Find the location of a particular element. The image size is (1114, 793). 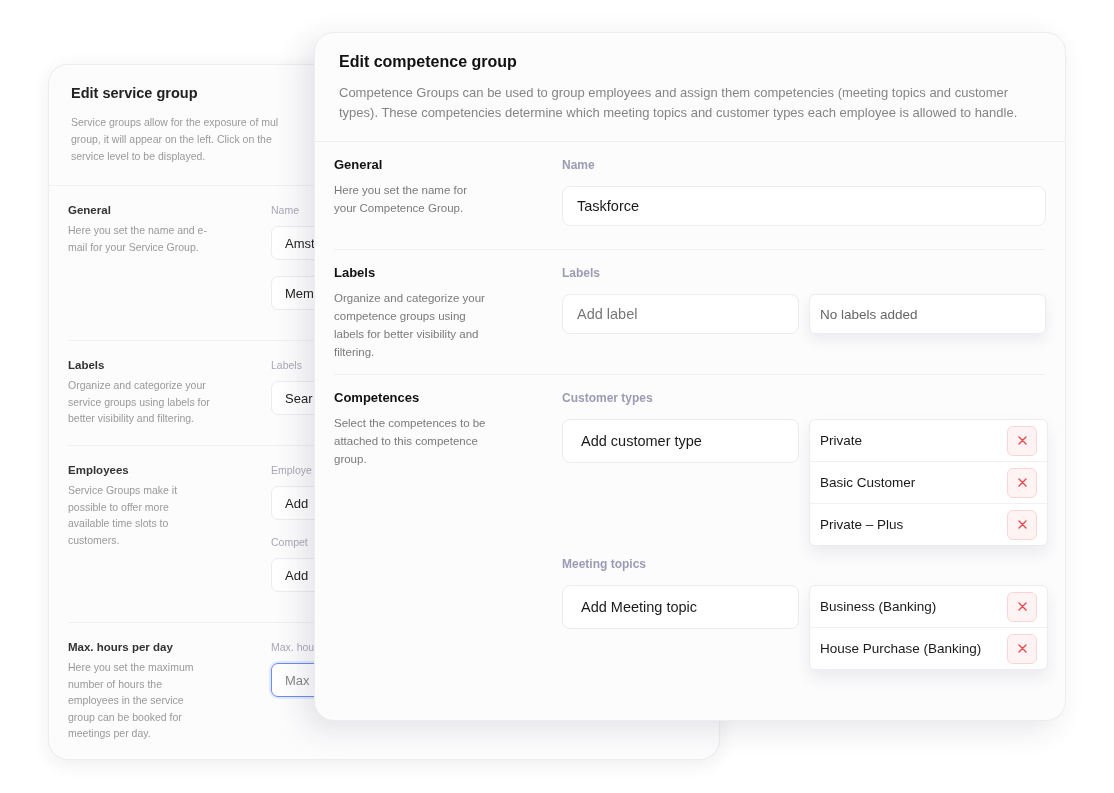

card-description: Service groups allow for the exposure of mul group, it will appear on the left. Click on the service level to be displayed. is located at coordinates (175, 139).